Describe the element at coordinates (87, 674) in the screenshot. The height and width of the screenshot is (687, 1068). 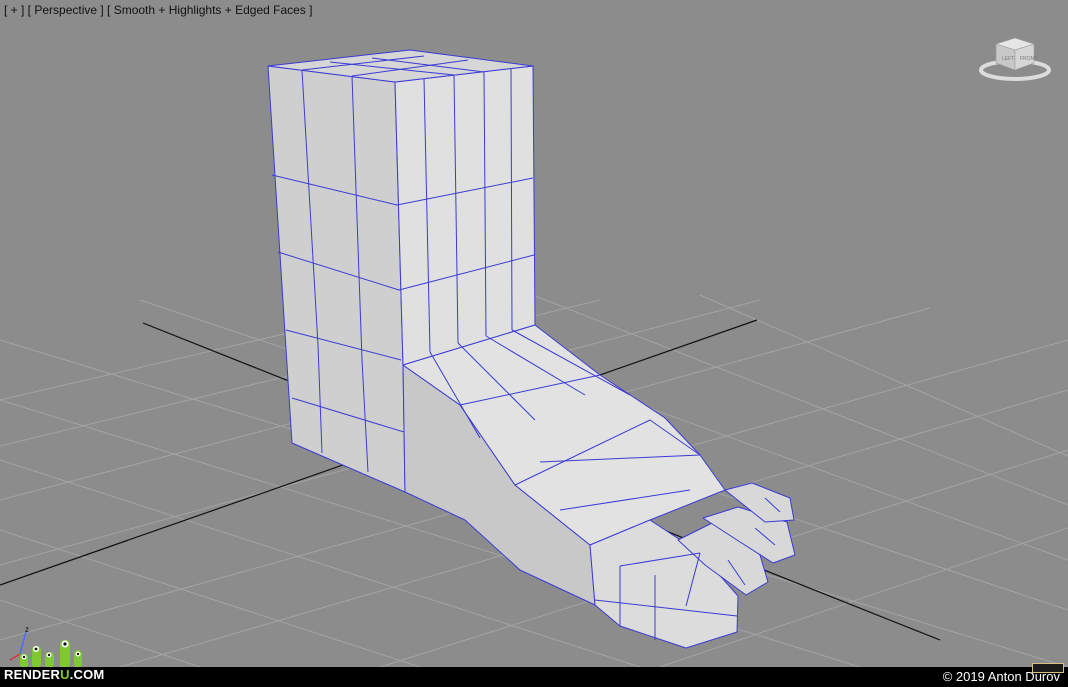
I see `logo-text-suffix: .COM` at that location.